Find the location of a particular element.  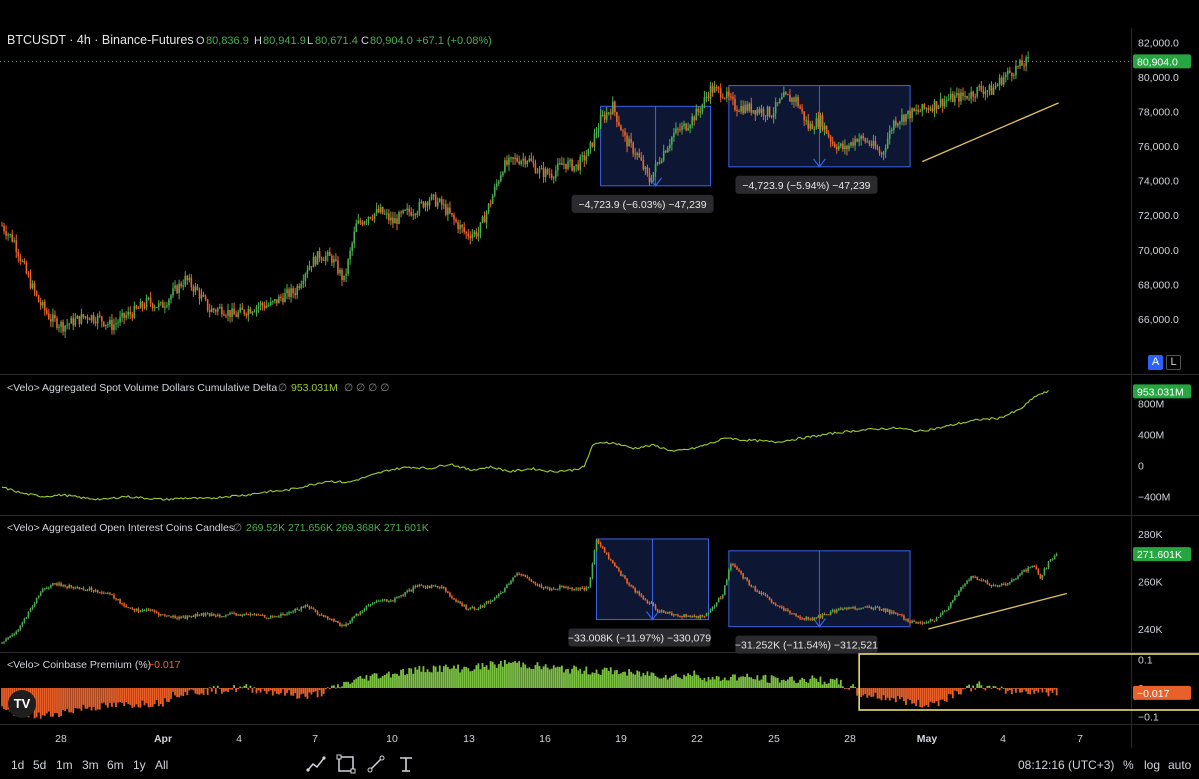

trend-line-tool-icon is located at coordinates (316, 764).